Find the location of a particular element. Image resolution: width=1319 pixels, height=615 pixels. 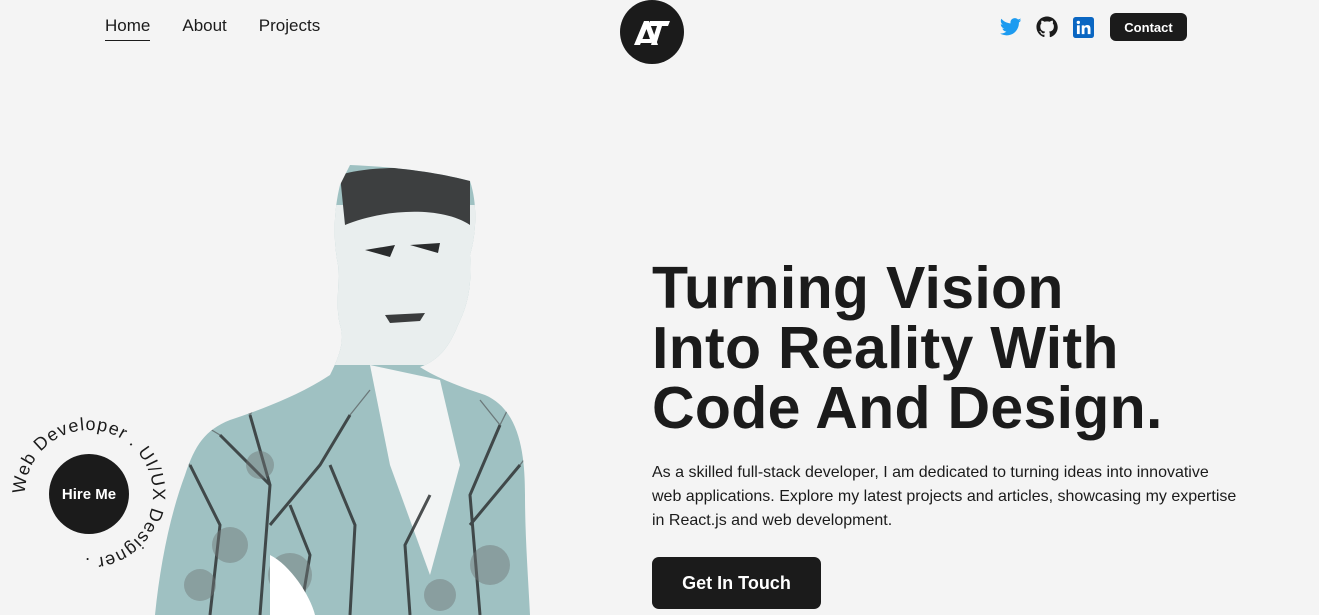

hire-me-button: Hire Me is located at coordinates (89, 494).